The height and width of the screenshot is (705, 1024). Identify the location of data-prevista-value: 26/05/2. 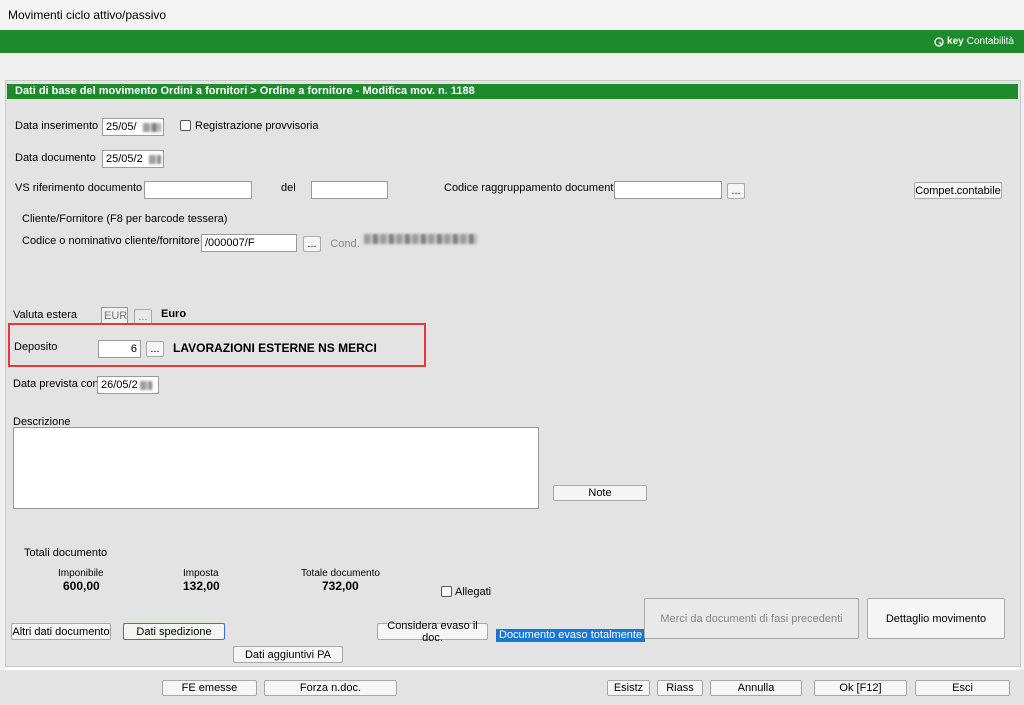
(119, 385).